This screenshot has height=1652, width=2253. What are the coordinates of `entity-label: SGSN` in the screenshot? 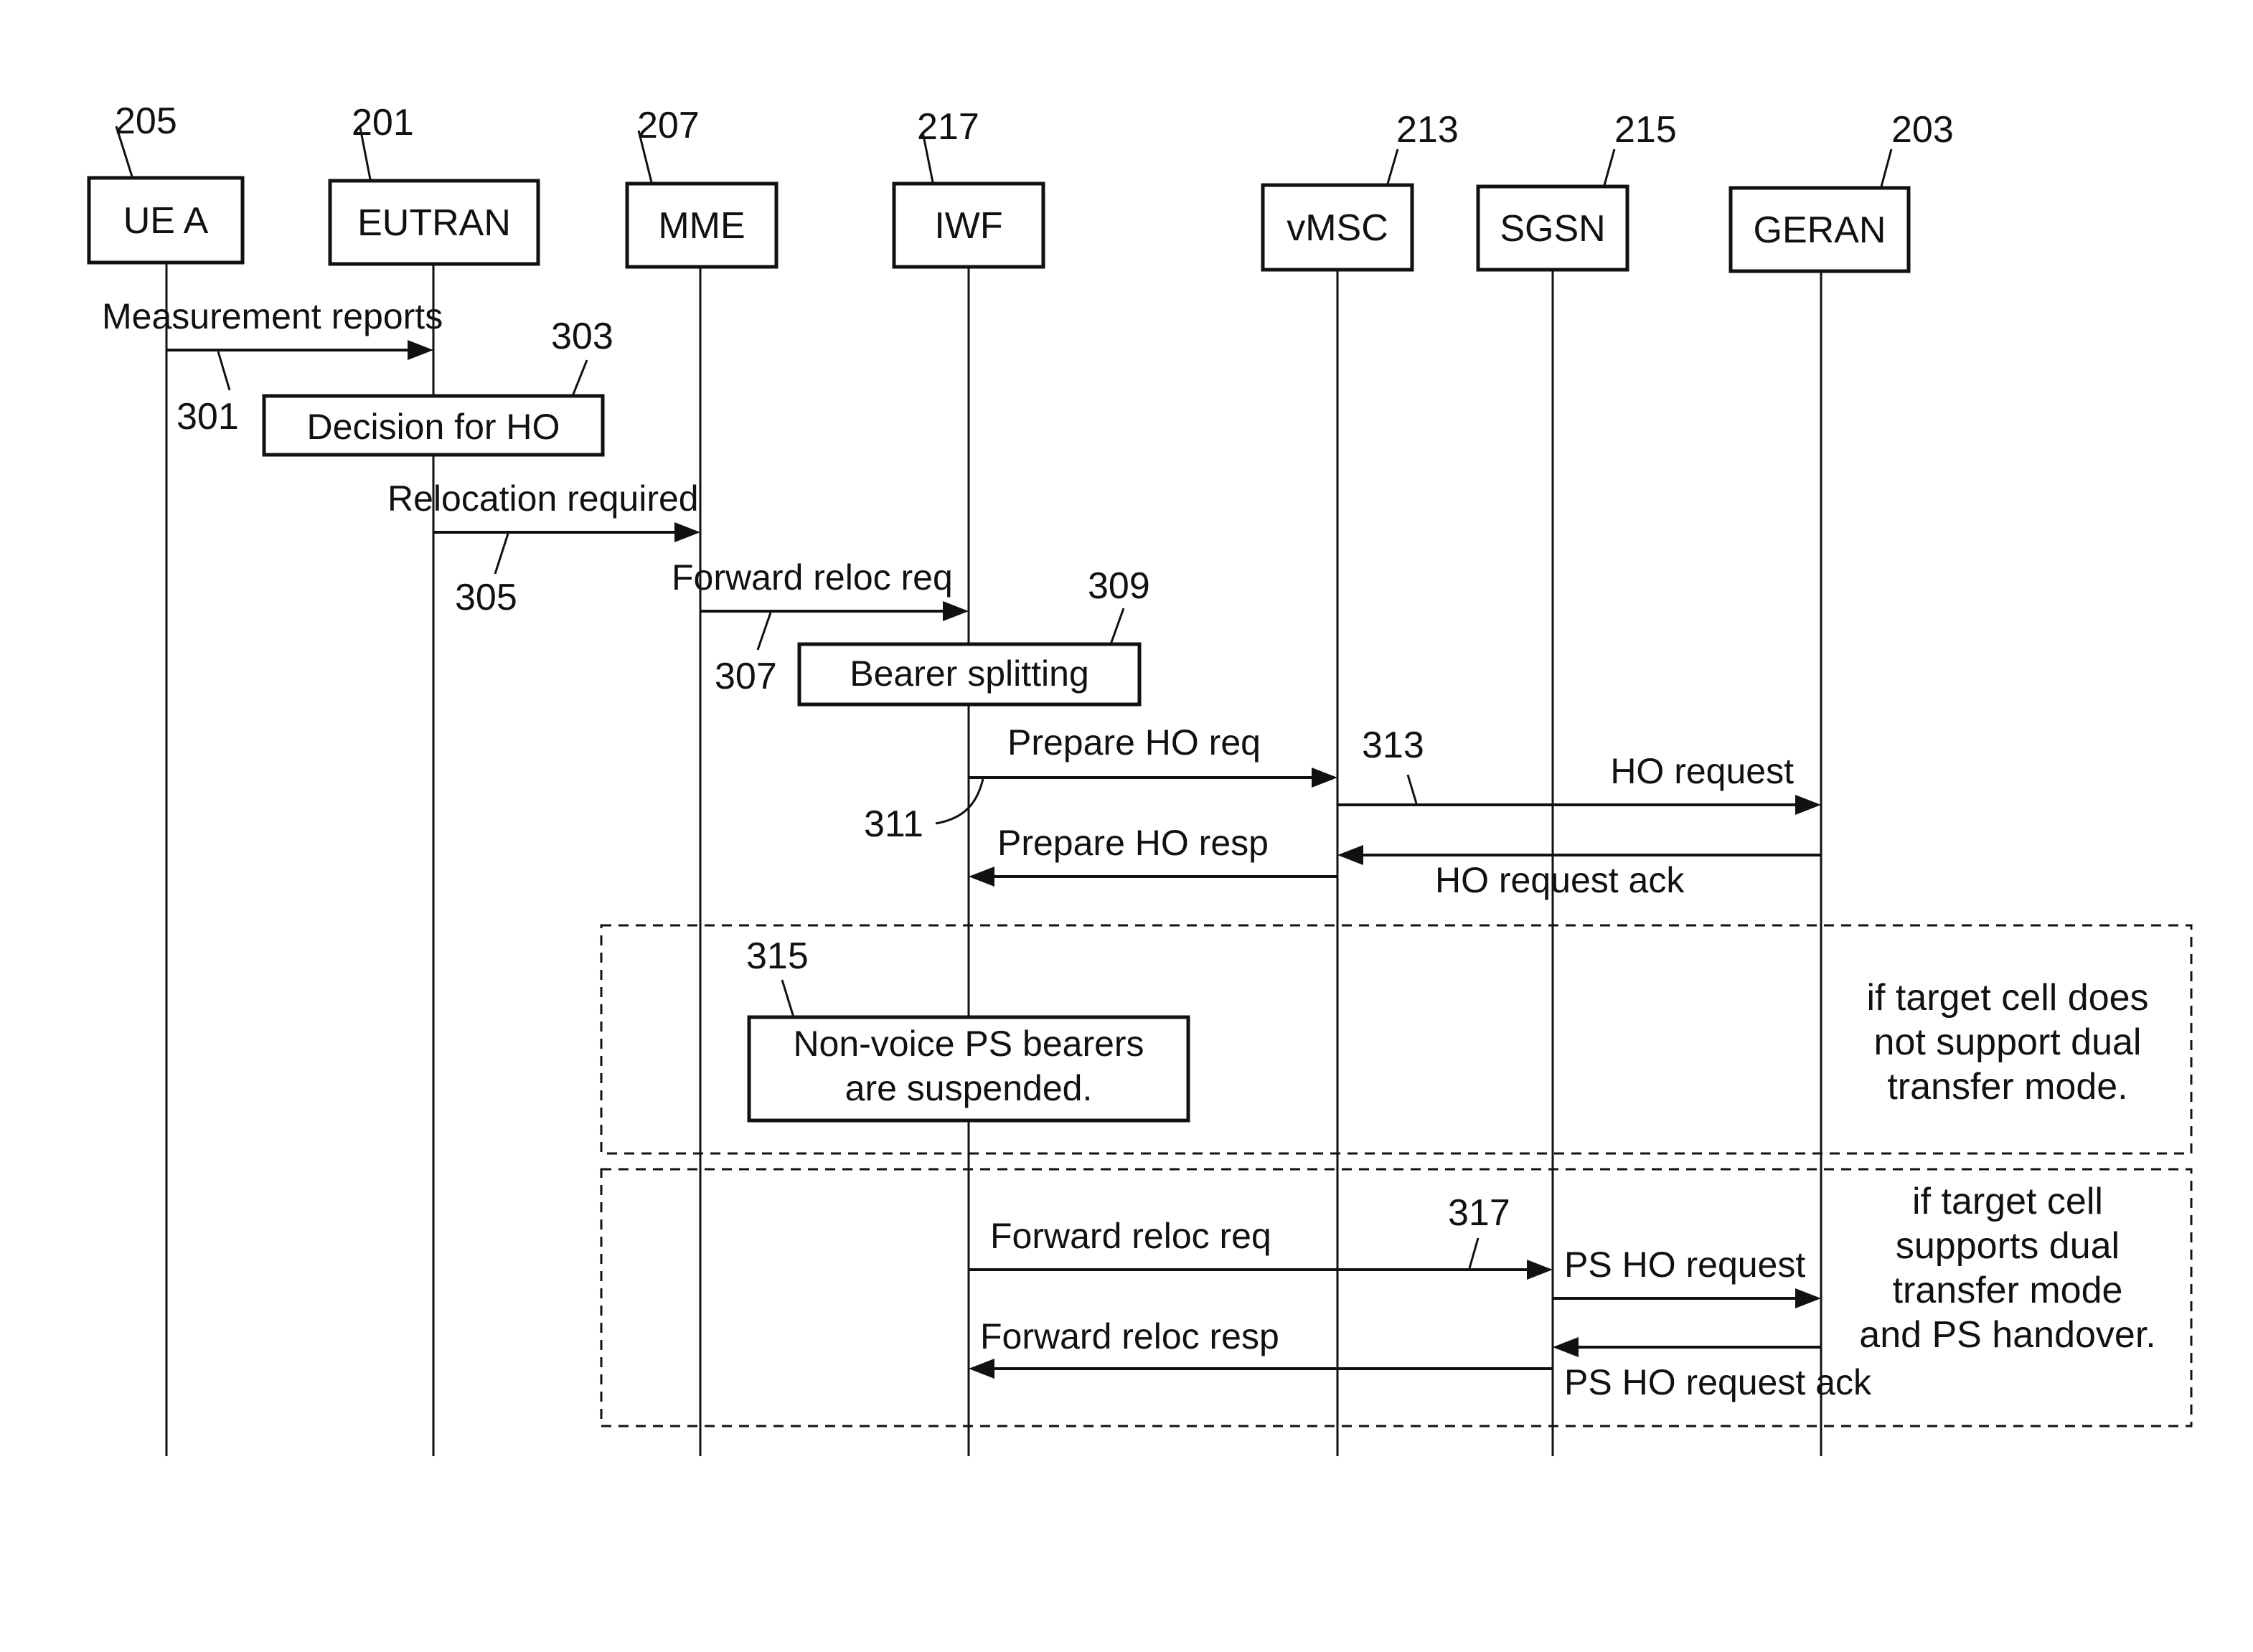 It's located at (1552, 229).